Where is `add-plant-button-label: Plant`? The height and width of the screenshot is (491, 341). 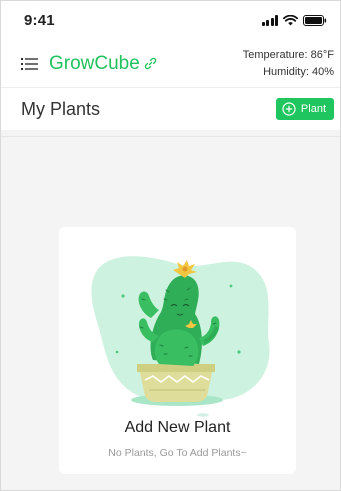 add-plant-button-label: Plant is located at coordinates (313, 109).